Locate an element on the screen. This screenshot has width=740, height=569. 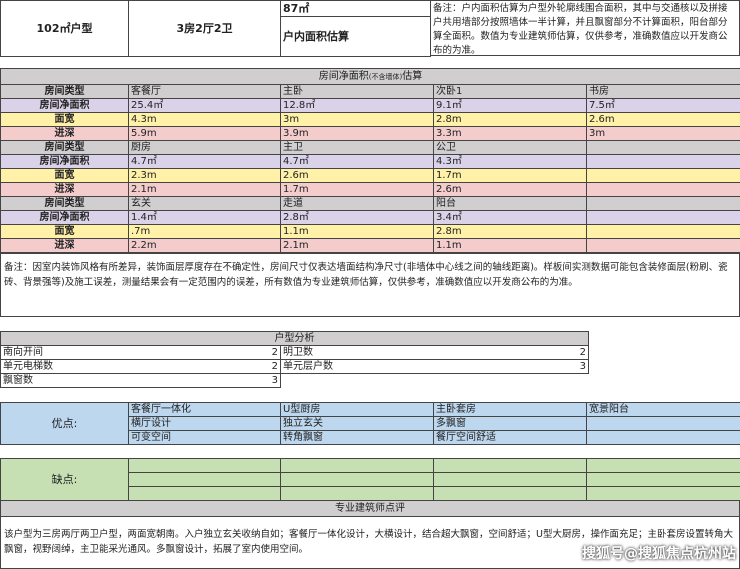
analysis-row: 南向开间 2 明卫数 2 is located at coordinates (294, 352).